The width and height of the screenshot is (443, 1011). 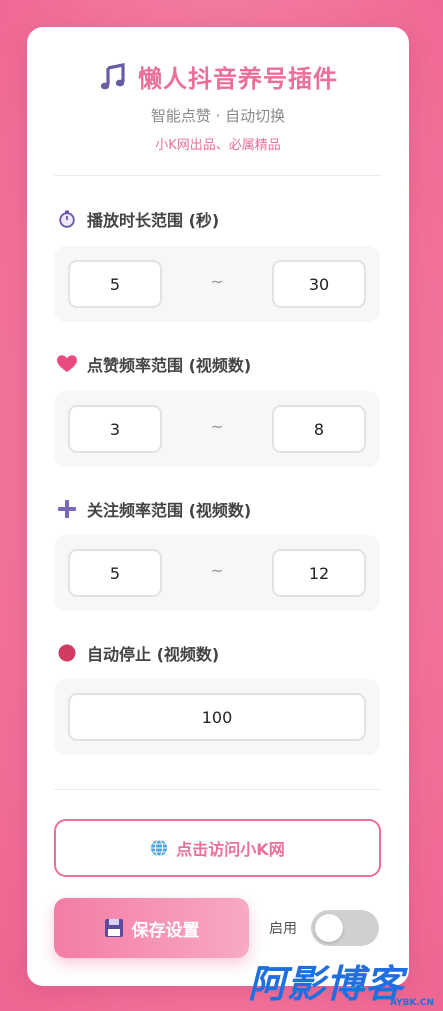 I want to click on watermark-sub: AYBK.CN, so click(x=411, y=1003).